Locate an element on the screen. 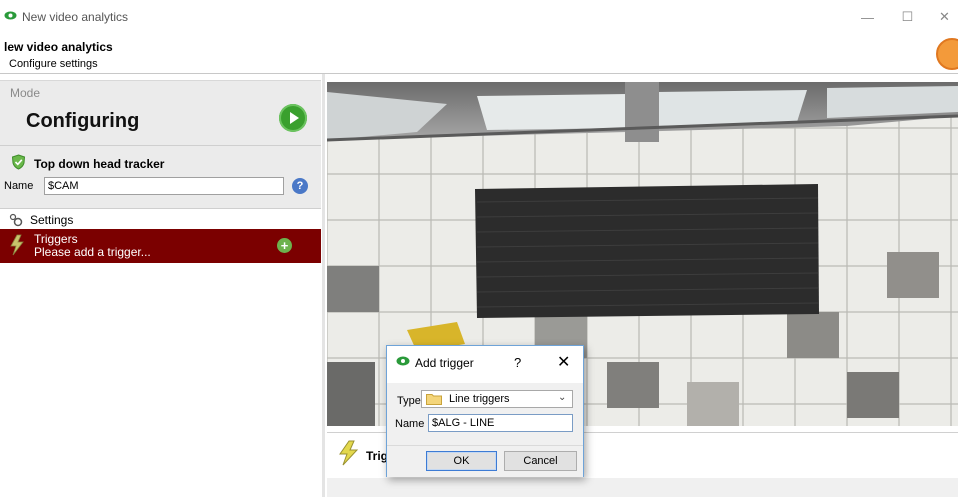 Image resolution: width=958 pixels, height=497 pixels. window-titlebar is located at coordinates (479, 17).